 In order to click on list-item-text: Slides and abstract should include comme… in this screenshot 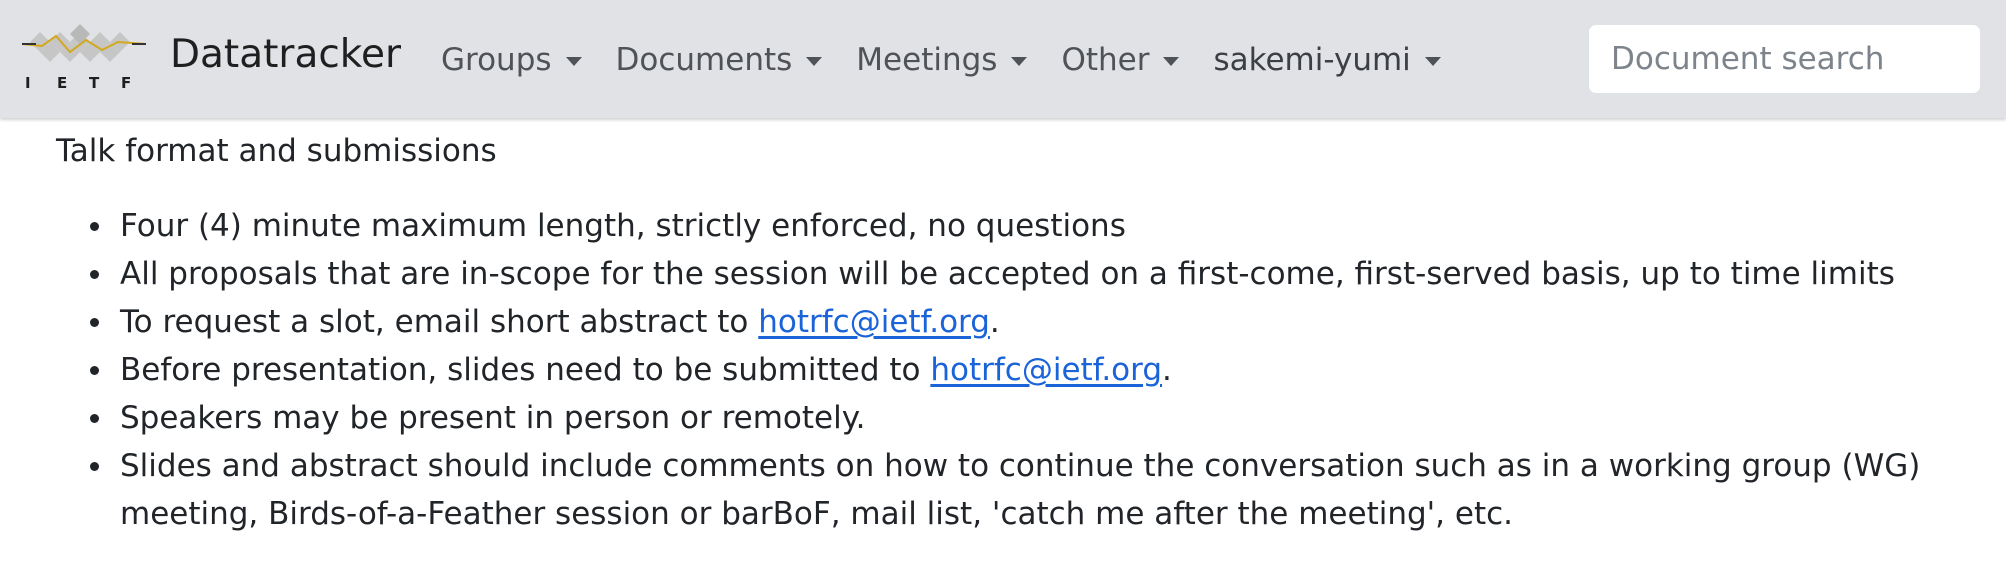, I will do `click(1020, 490)`.